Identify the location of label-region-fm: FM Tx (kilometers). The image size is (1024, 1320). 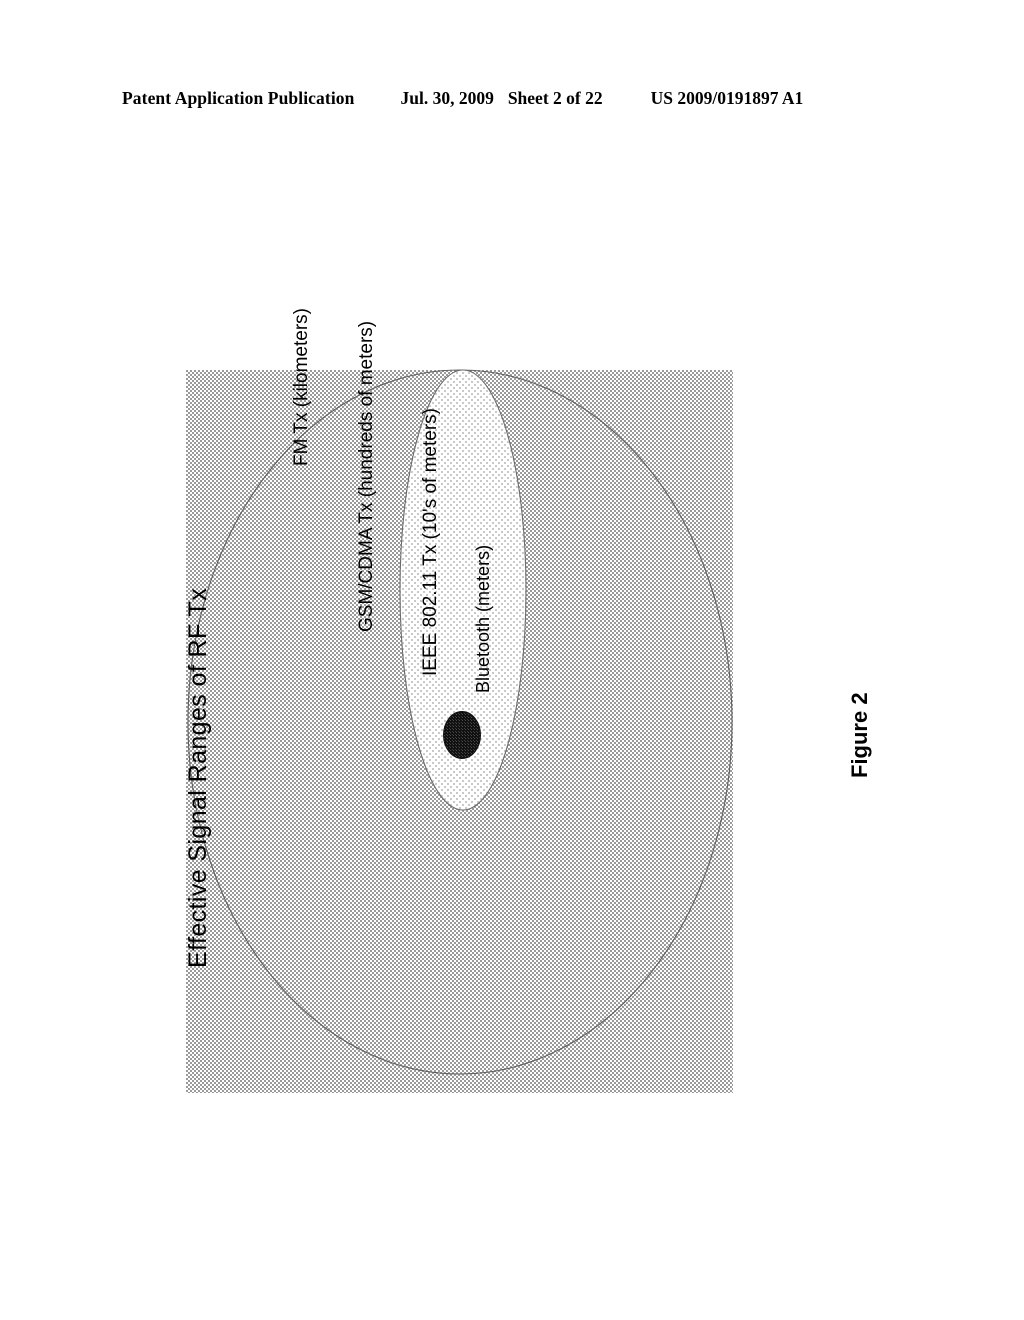
(301, 387).